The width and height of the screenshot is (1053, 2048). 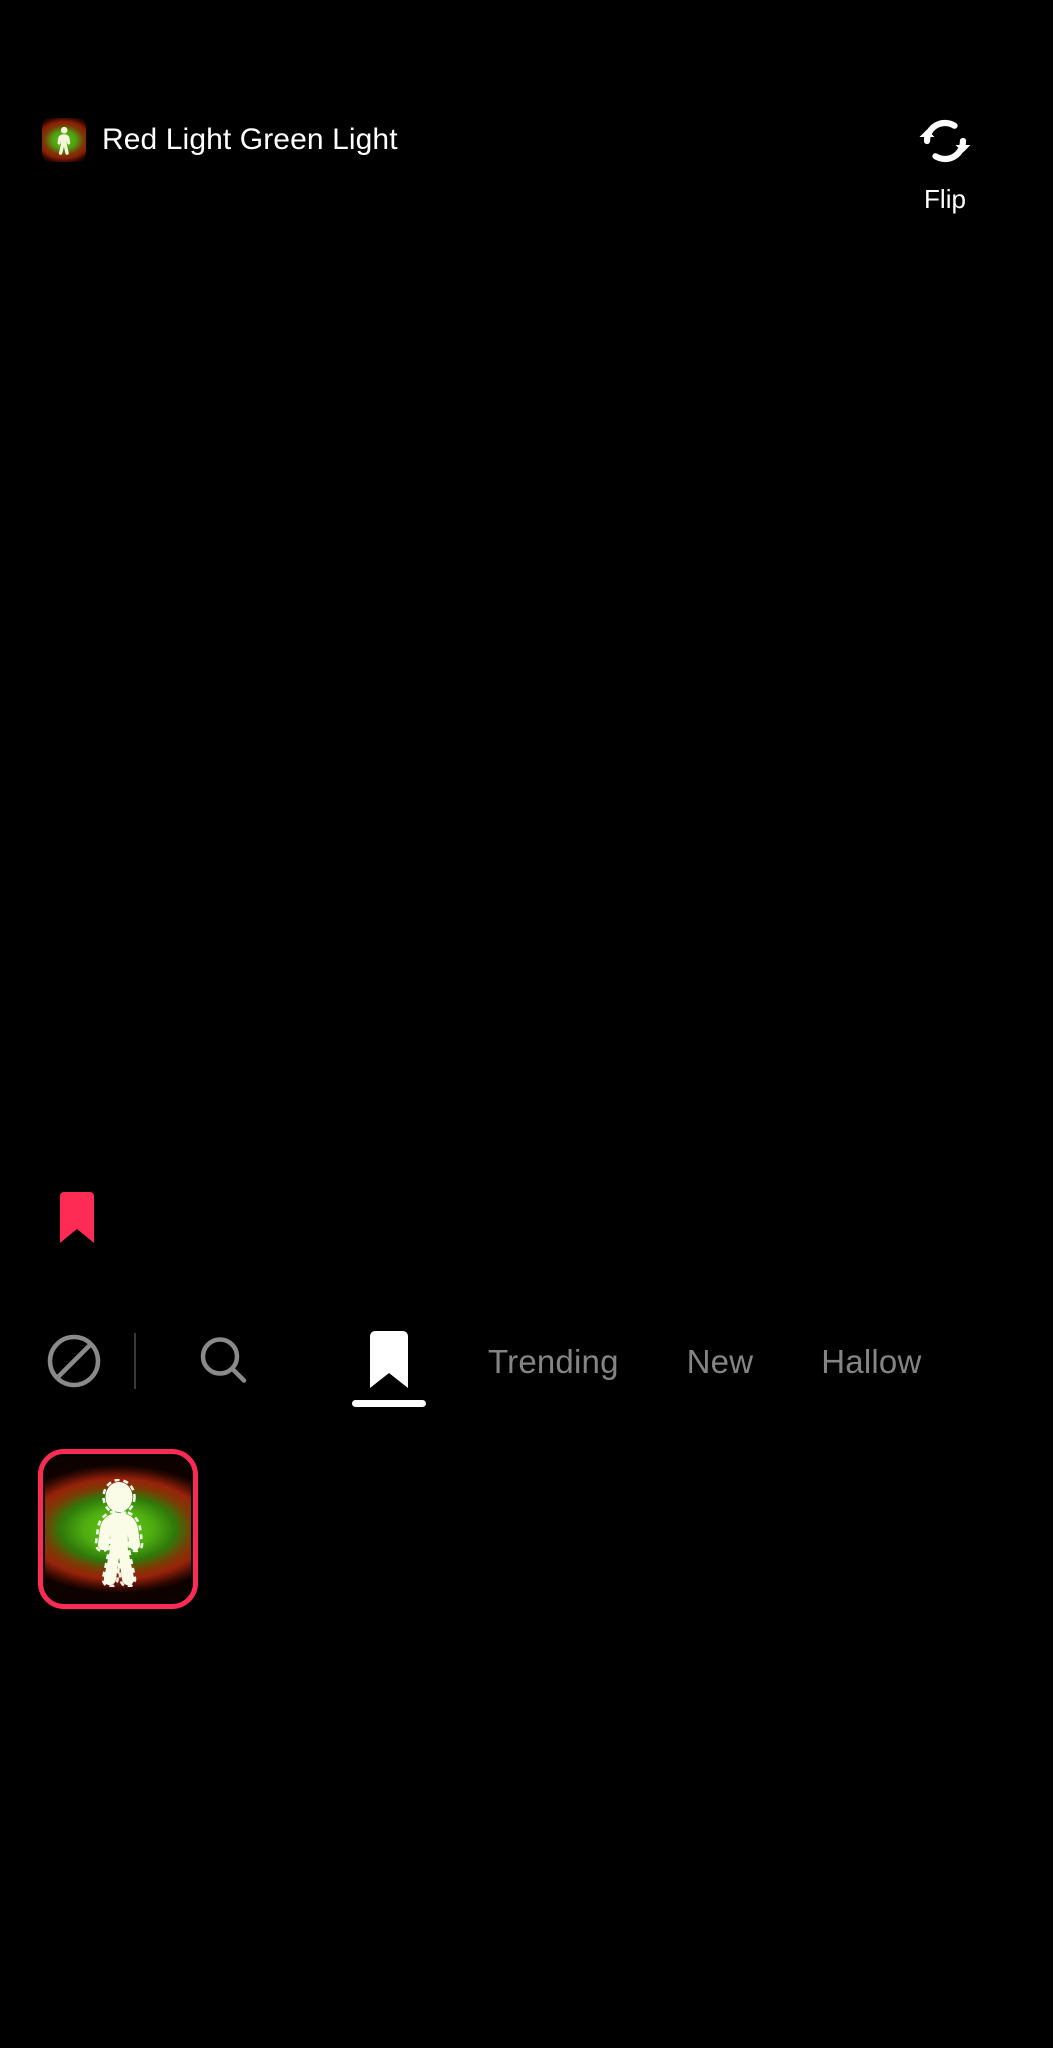 What do you see at coordinates (250, 139) in the screenshot?
I see `current-effect-title: Red Light Green Light` at bounding box center [250, 139].